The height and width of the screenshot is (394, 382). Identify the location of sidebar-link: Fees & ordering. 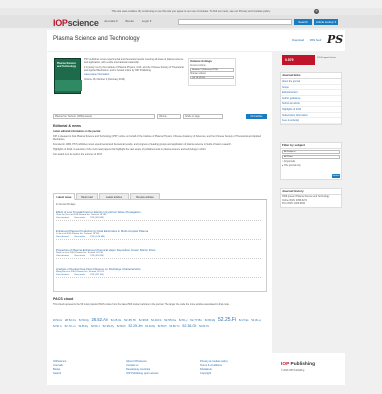
(311, 121).